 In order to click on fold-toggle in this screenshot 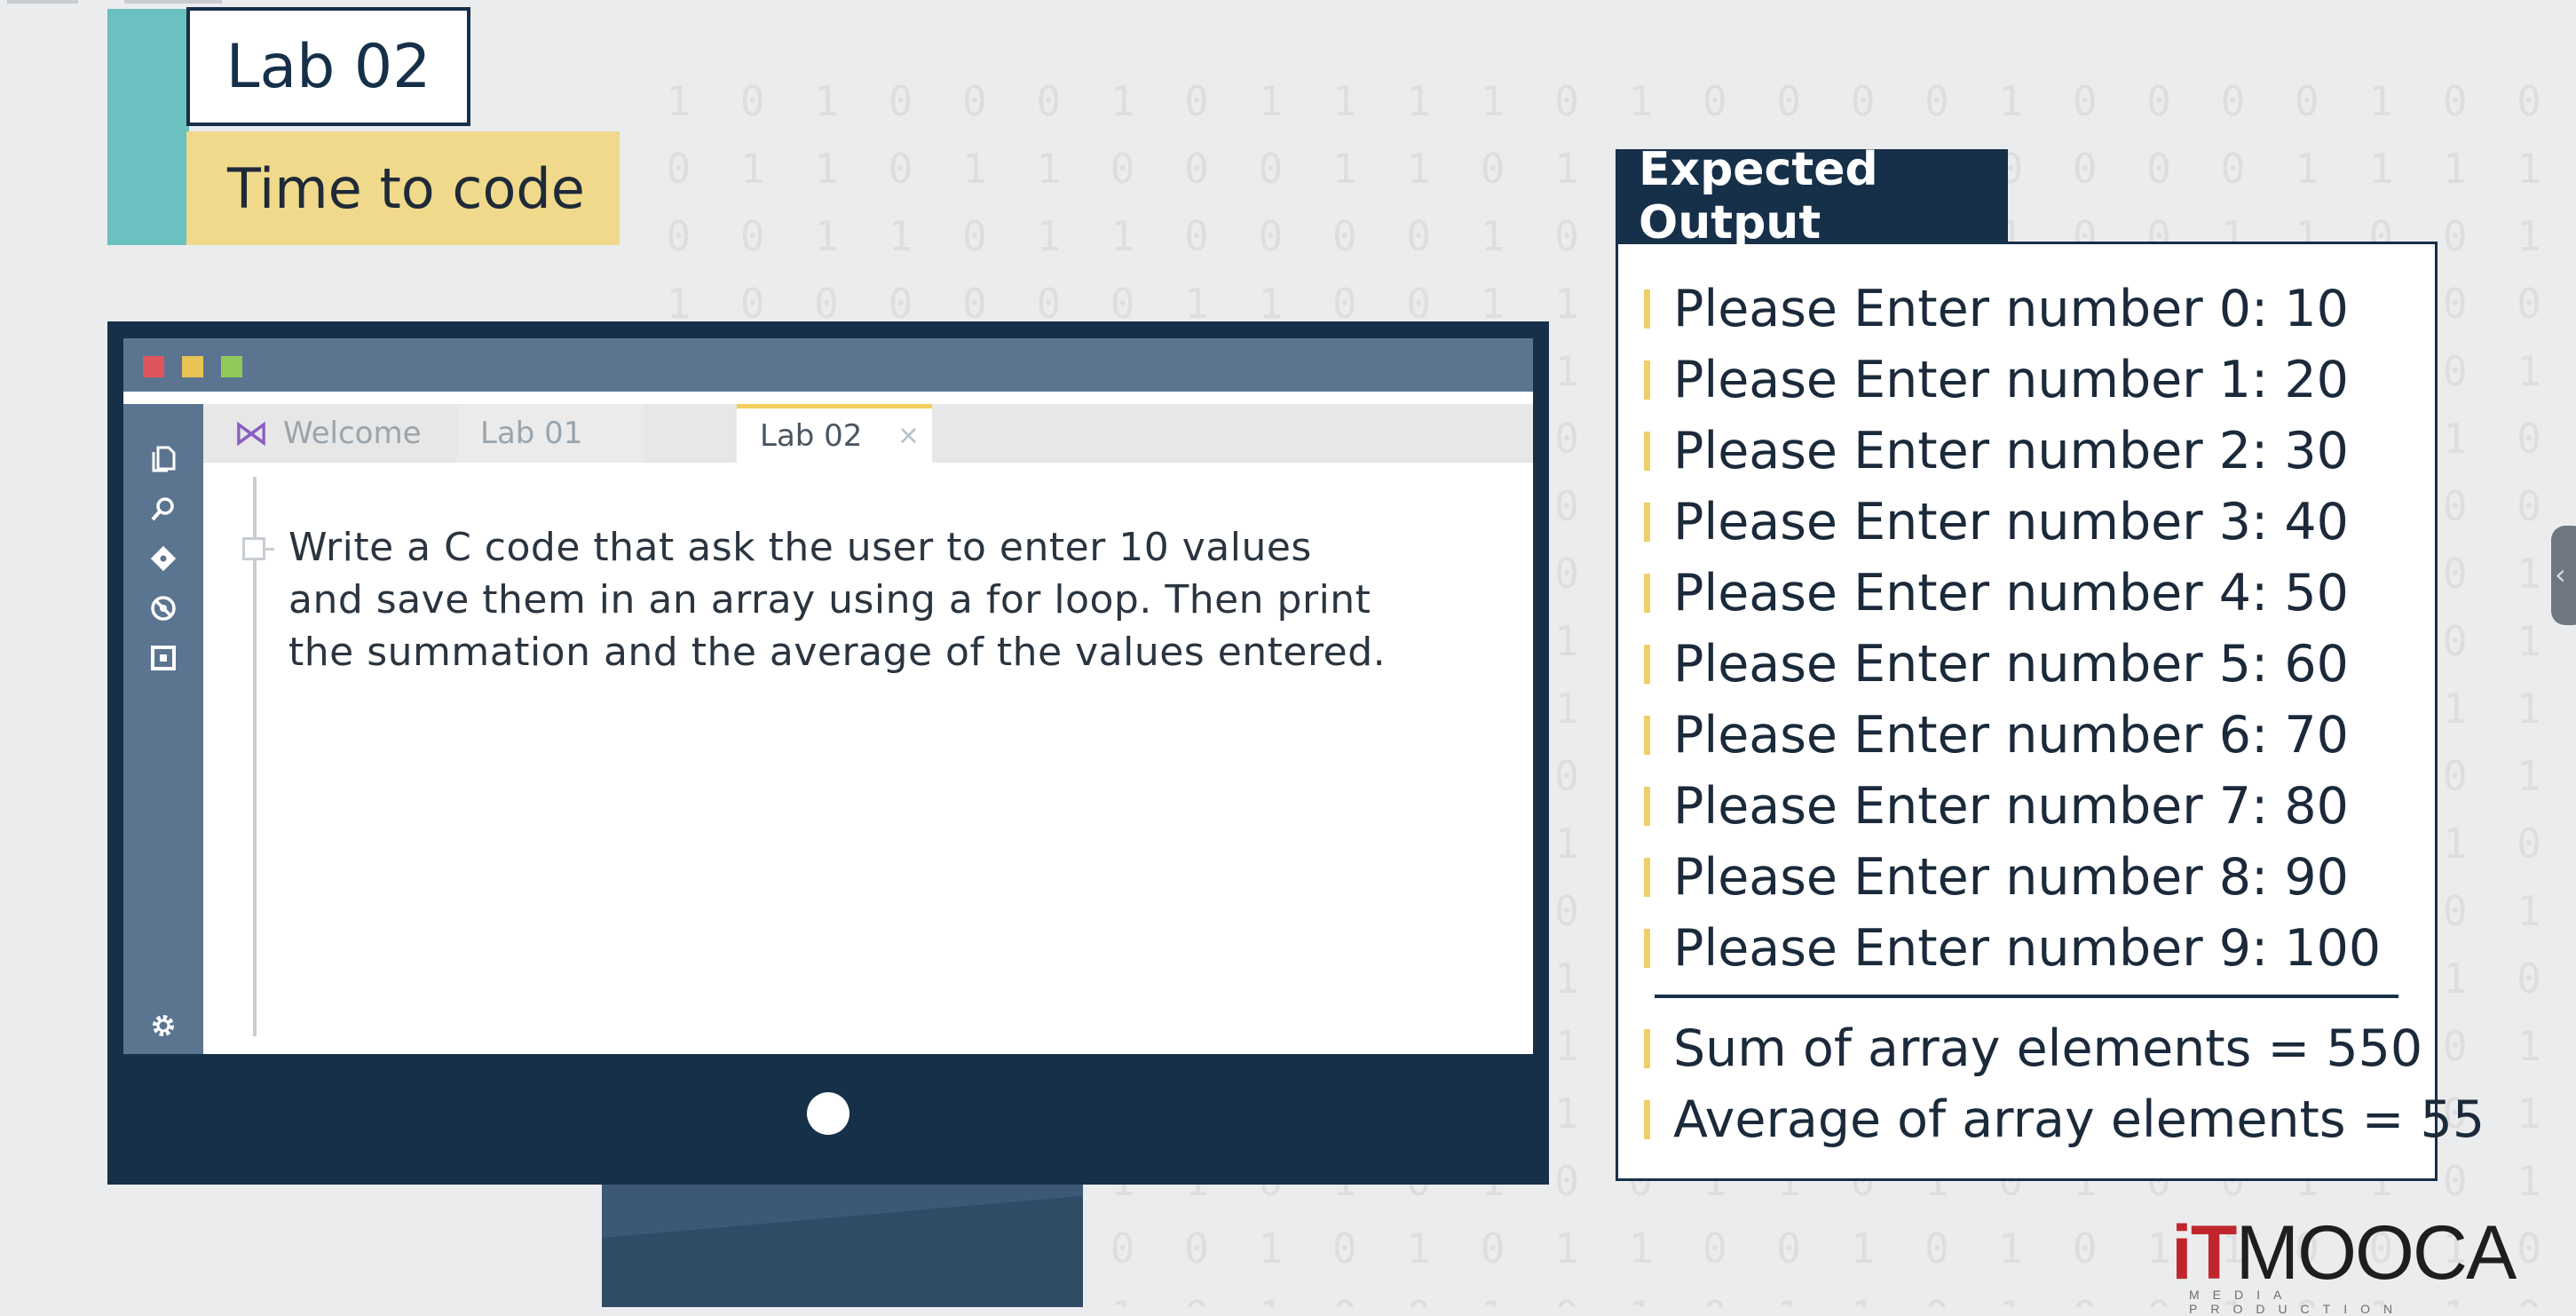, I will do `click(253, 548)`.